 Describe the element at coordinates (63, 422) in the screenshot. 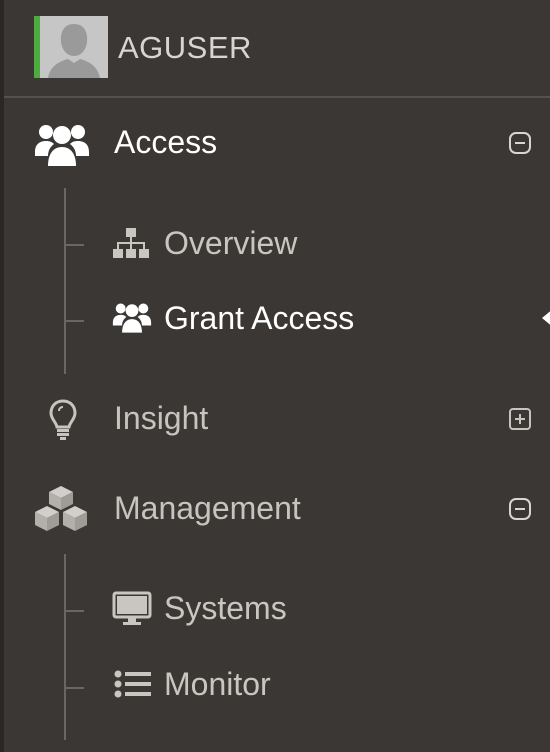

I see `lightbulb-icon` at that location.